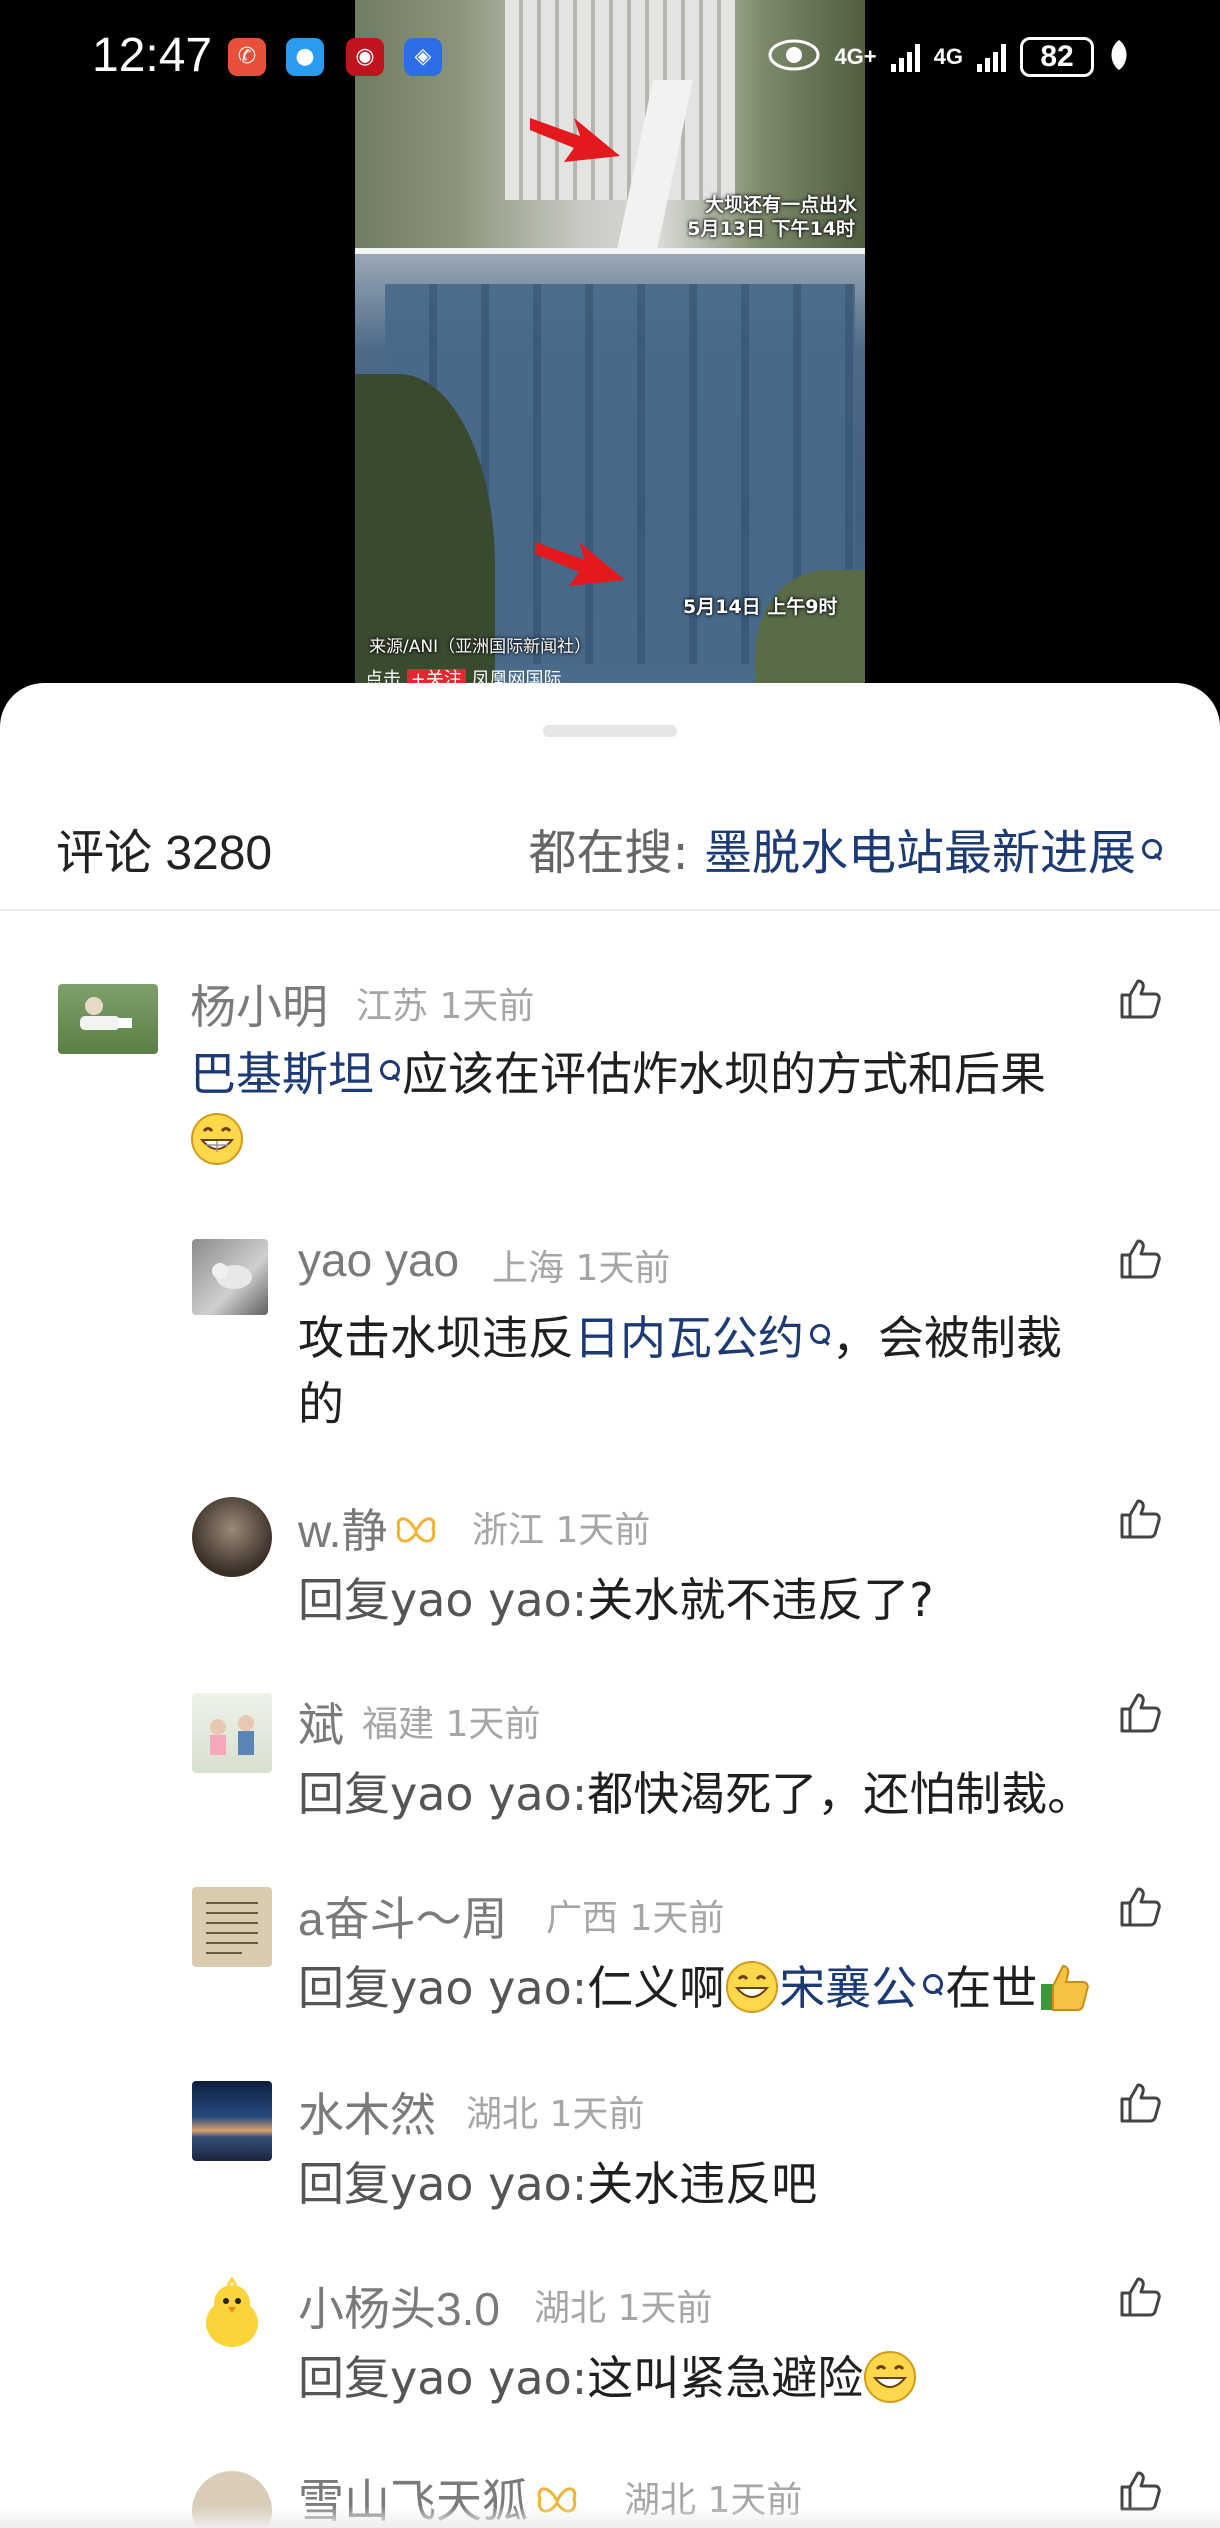 The width and height of the screenshot is (1220, 2528). Describe the element at coordinates (365, 57) in the screenshot. I see `bank-icon: ◉` at that location.